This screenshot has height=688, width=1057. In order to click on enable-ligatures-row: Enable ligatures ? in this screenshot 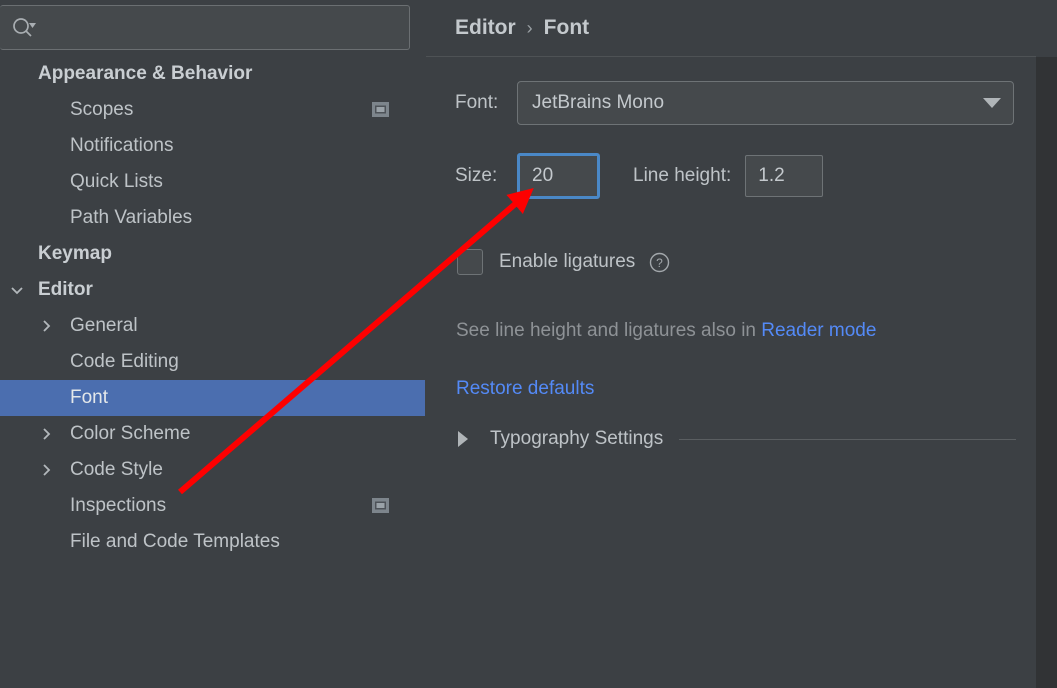, I will do `click(563, 262)`.